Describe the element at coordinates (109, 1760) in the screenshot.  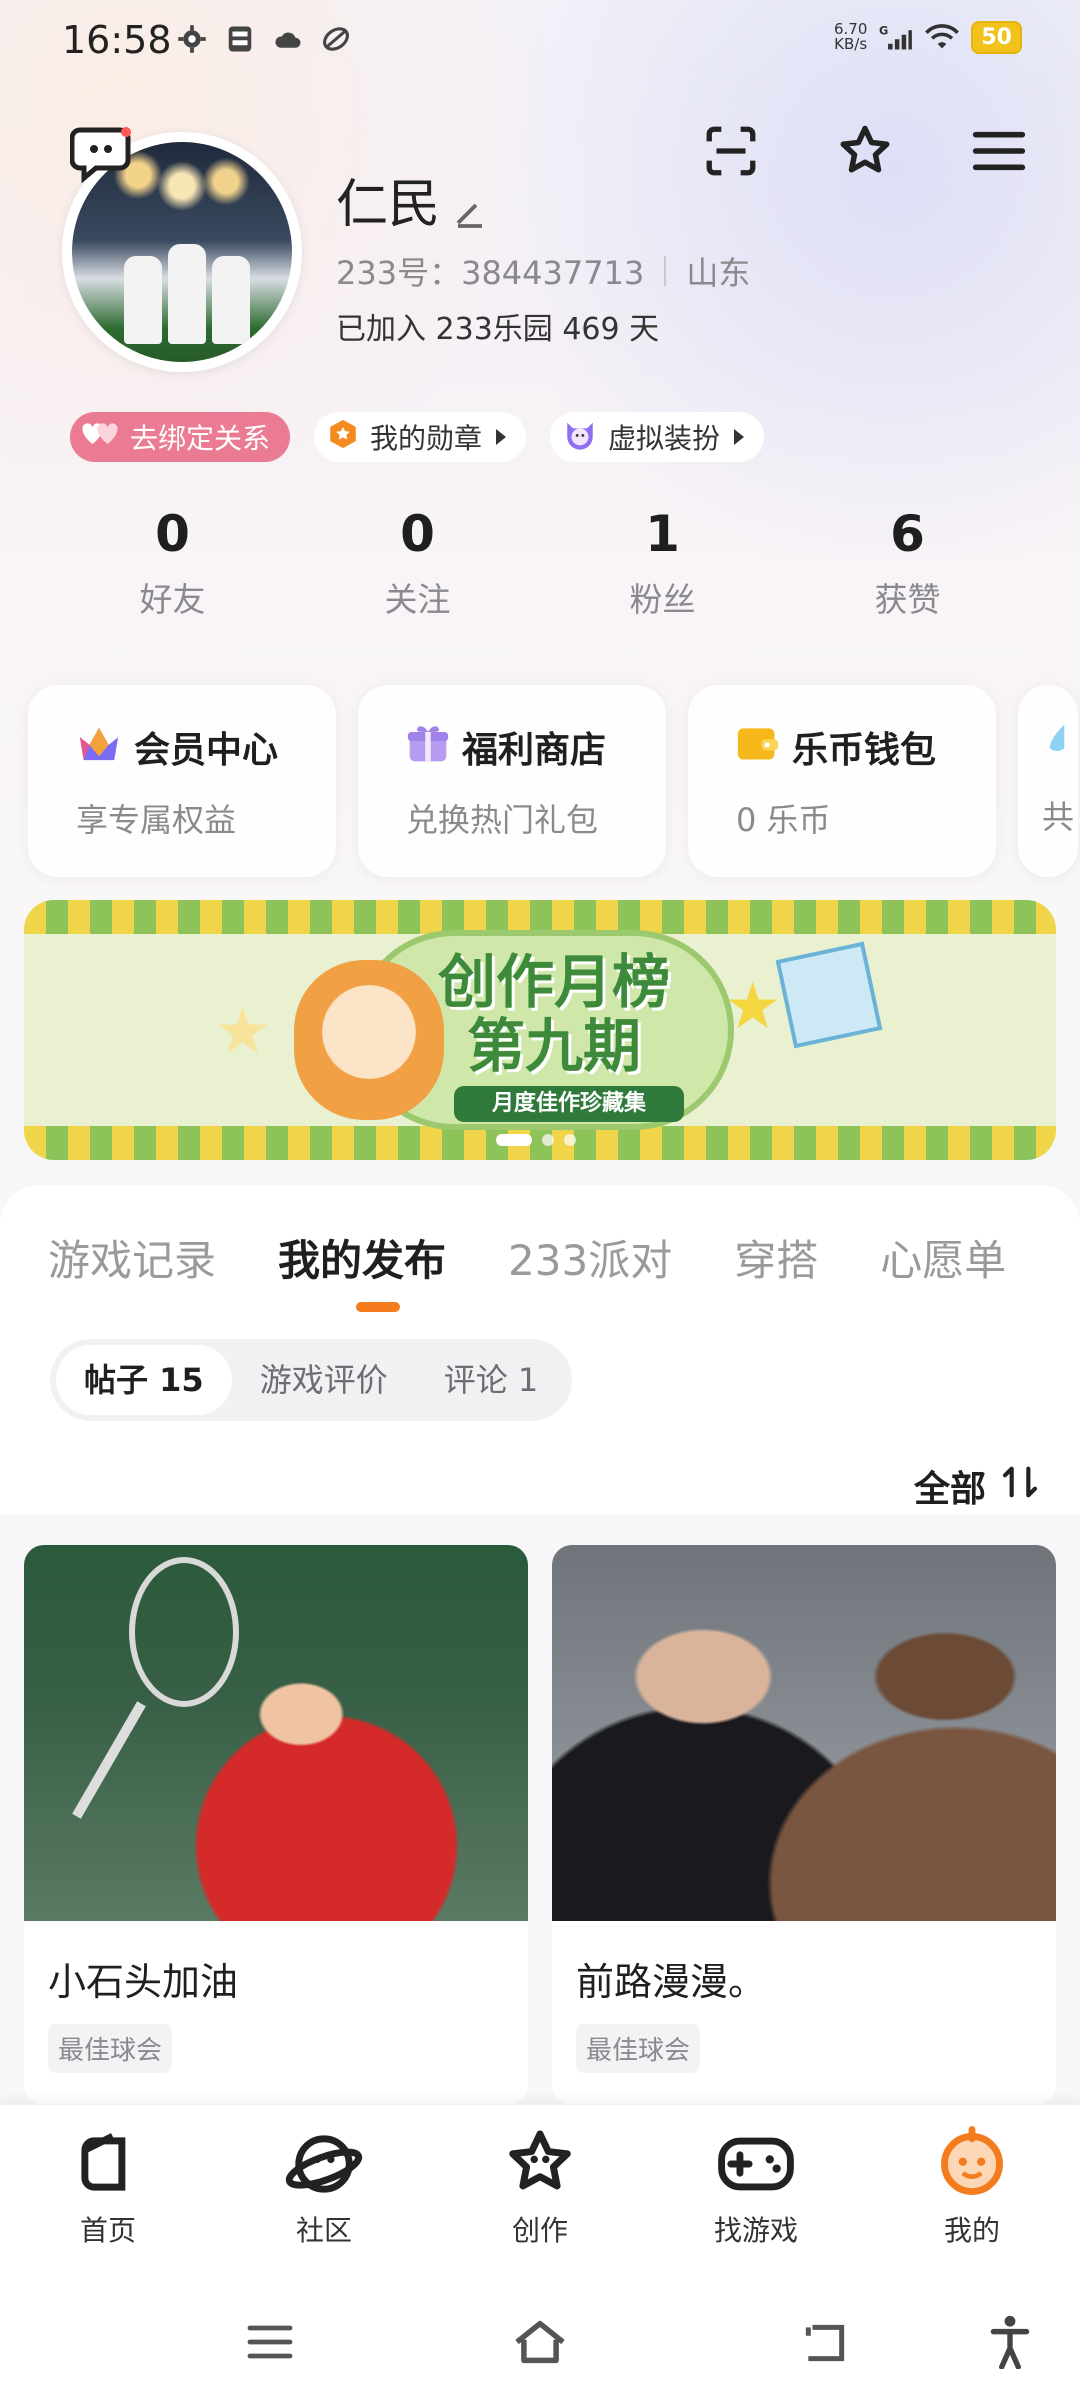
I see `racket-handle` at that location.